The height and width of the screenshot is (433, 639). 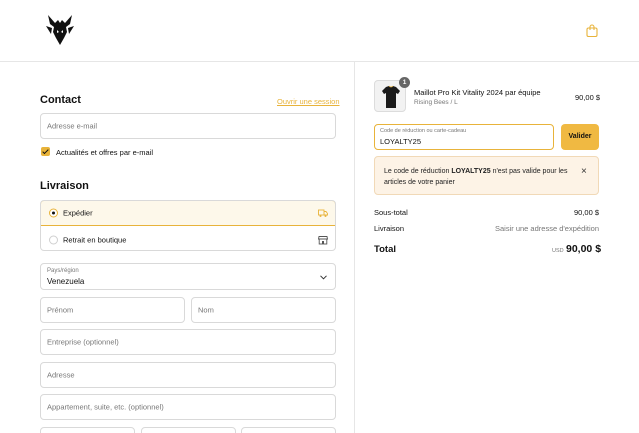 I want to click on ship-radio, so click(x=53, y=213).